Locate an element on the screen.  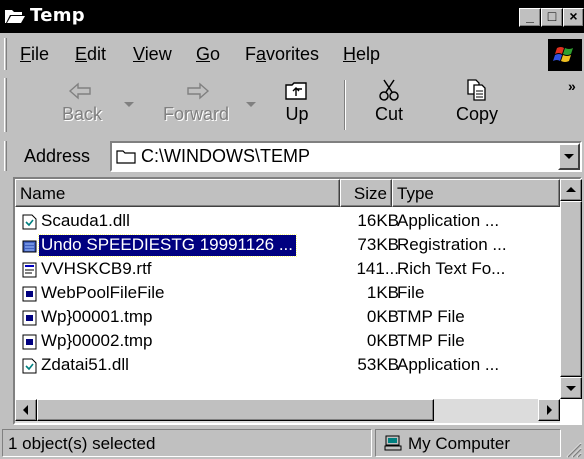
menu-file-label: File is located at coordinates (35, 54).